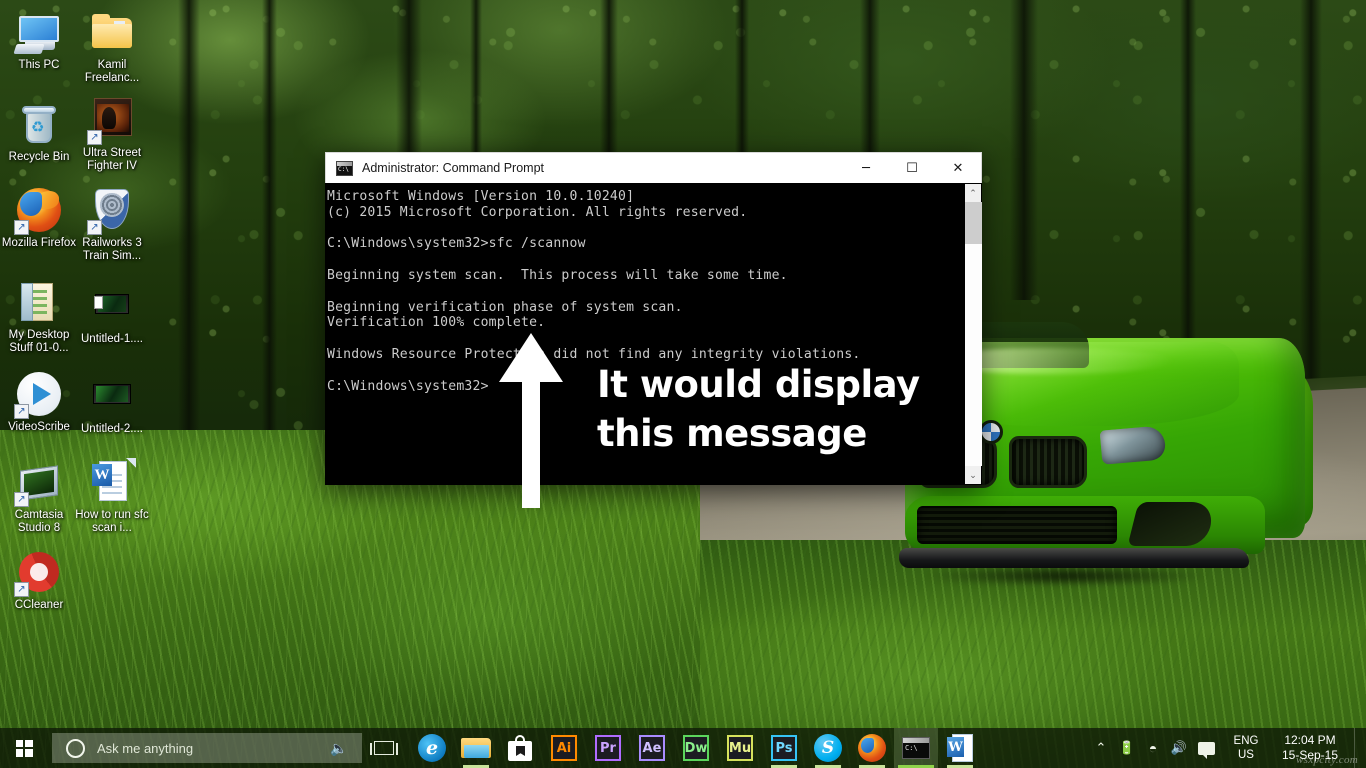 The image size is (1366, 768). What do you see at coordinates (481, 196) in the screenshot?
I see `console-line: Microsoft Windows [Version 10.0.10240]` at bounding box center [481, 196].